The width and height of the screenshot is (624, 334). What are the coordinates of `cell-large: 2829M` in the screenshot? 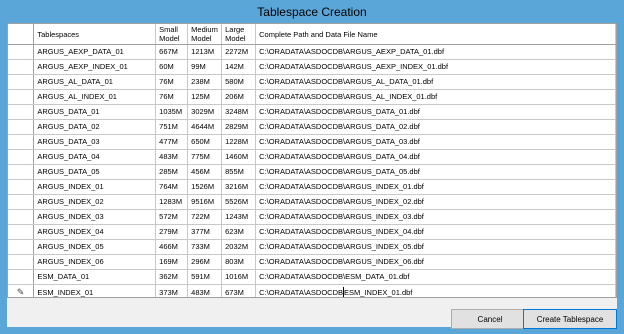 It's located at (239, 127).